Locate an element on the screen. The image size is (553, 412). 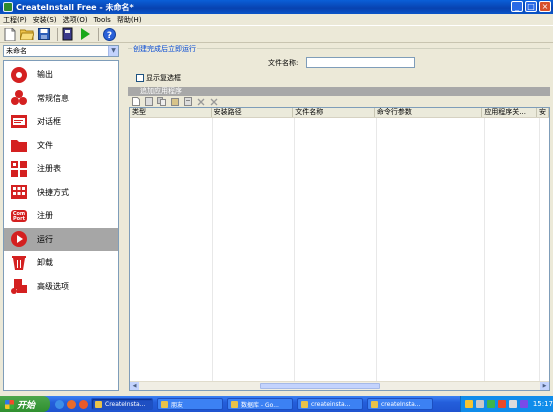
paste-icon is located at coordinates (174, 102).